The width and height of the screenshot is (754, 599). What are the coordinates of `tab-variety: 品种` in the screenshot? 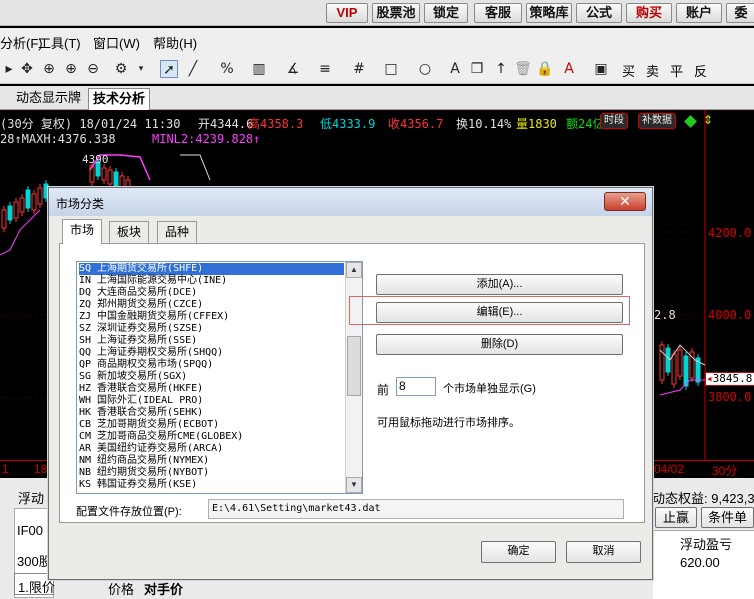 It's located at (177, 232).